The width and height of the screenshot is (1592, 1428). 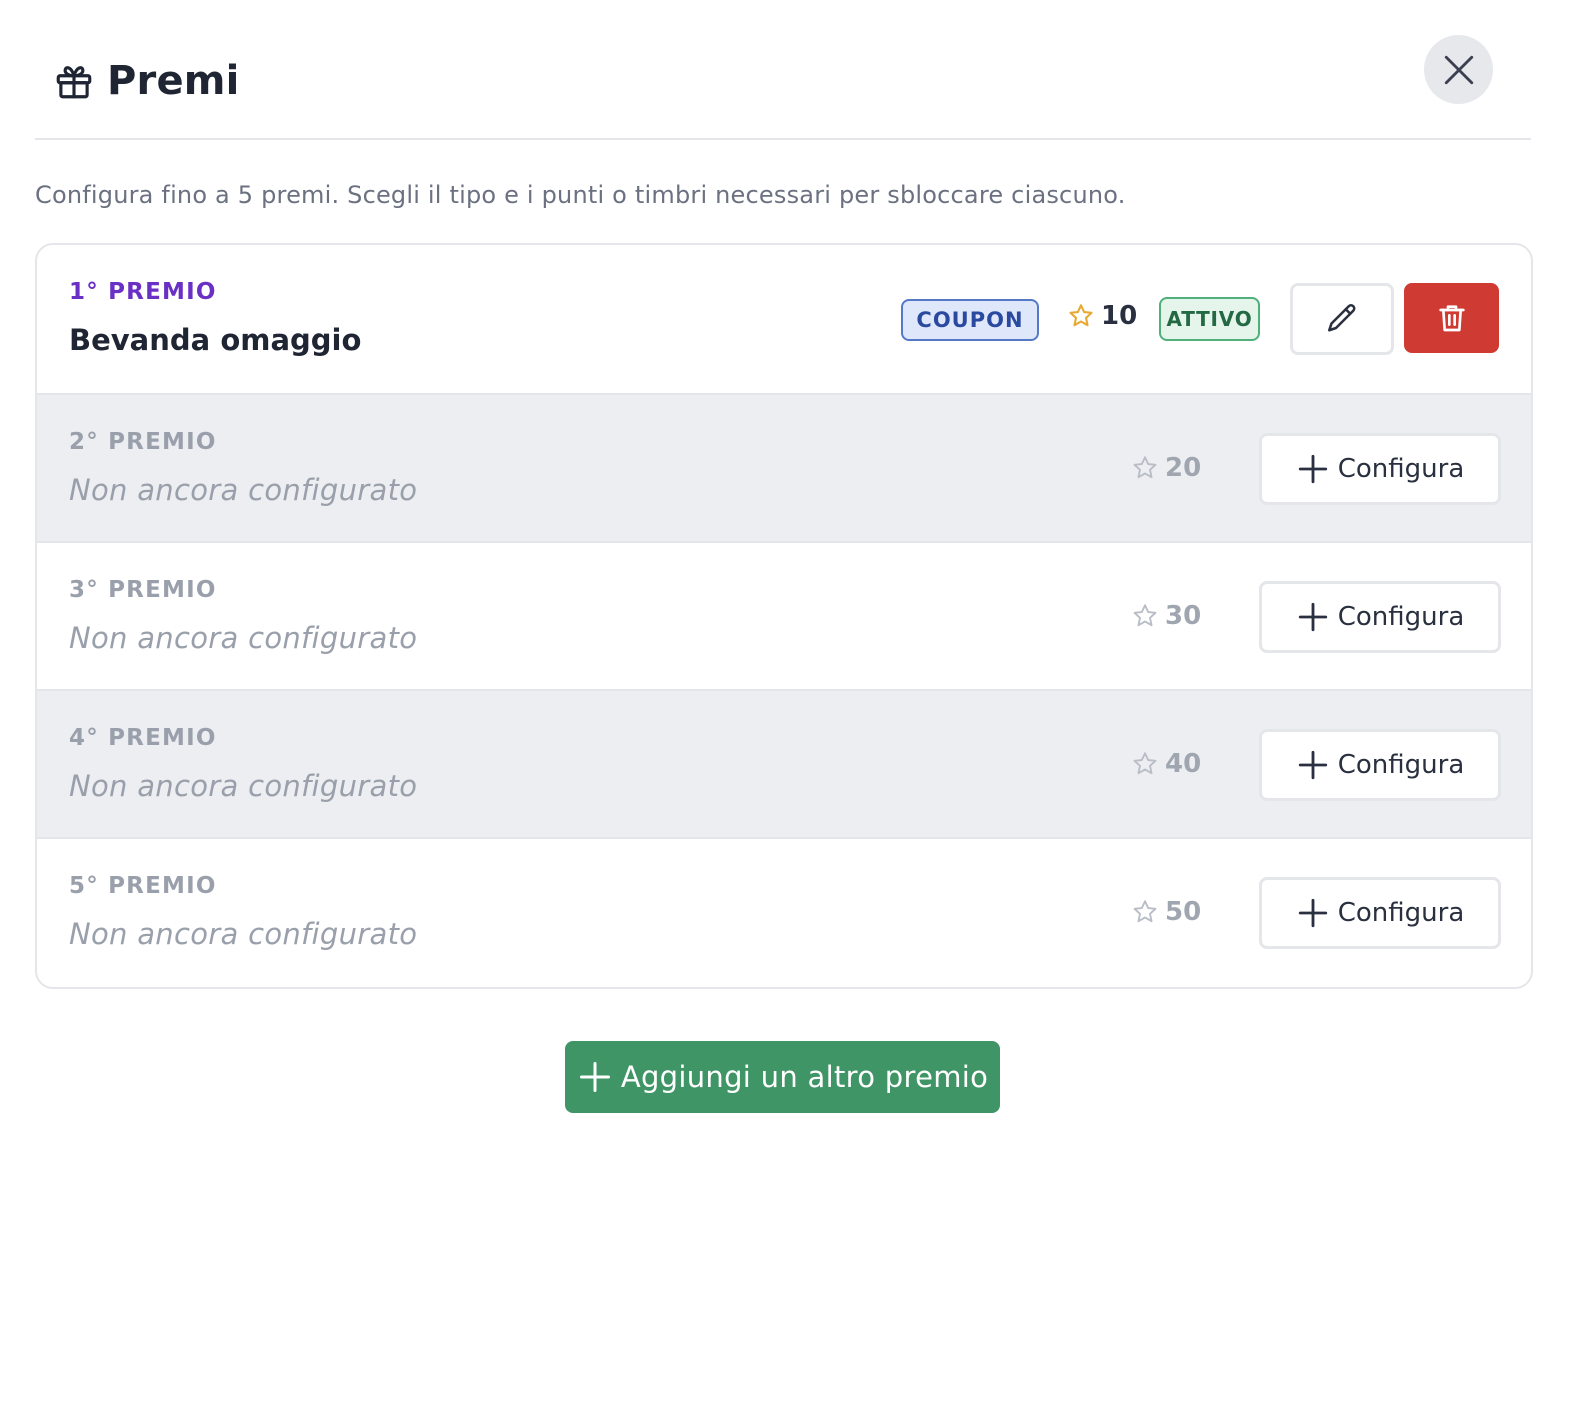 I want to click on pencil-icon, so click(x=1341, y=318).